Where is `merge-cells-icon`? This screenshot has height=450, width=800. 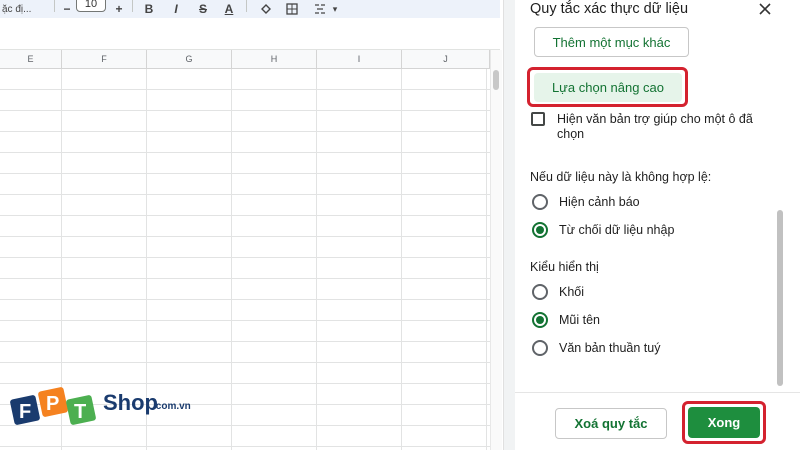
merge-cells-icon is located at coordinates (320, 9).